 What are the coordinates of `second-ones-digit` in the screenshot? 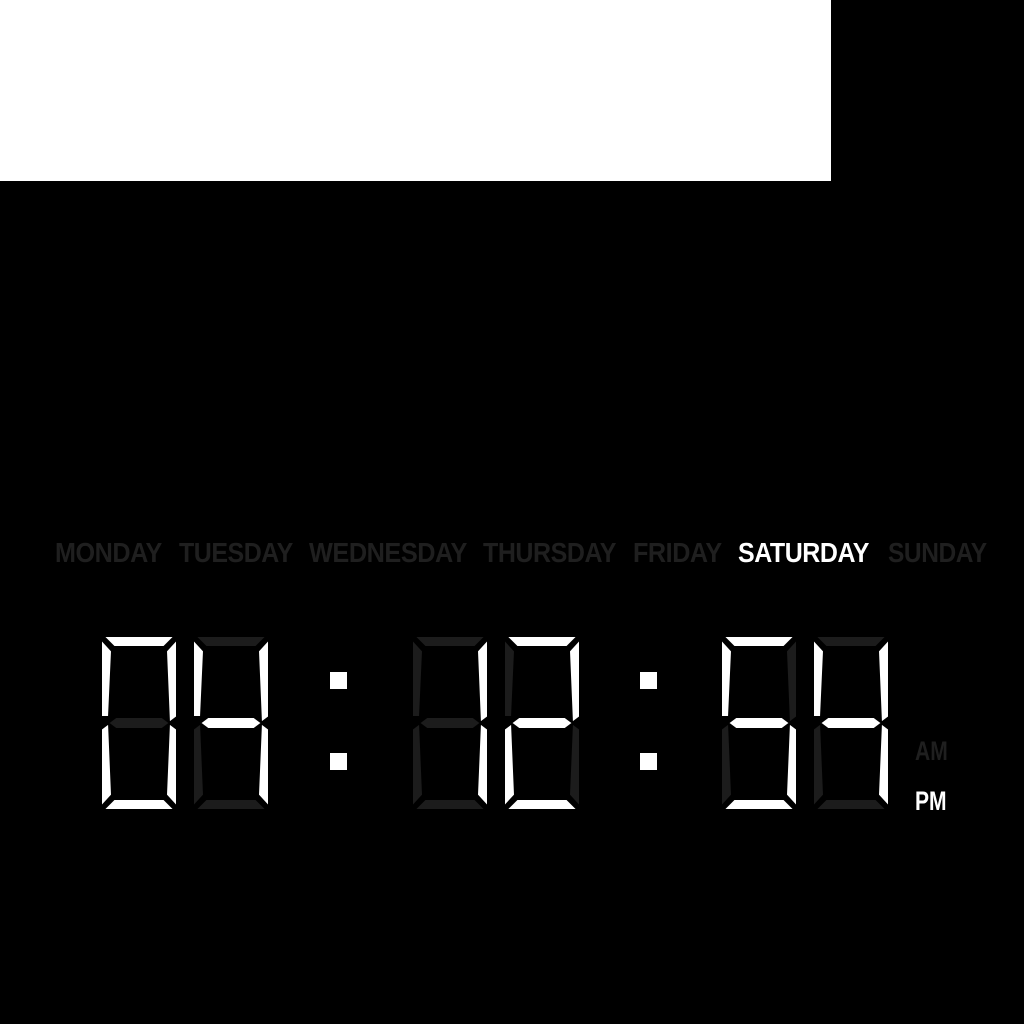 It's located at (851, 723).